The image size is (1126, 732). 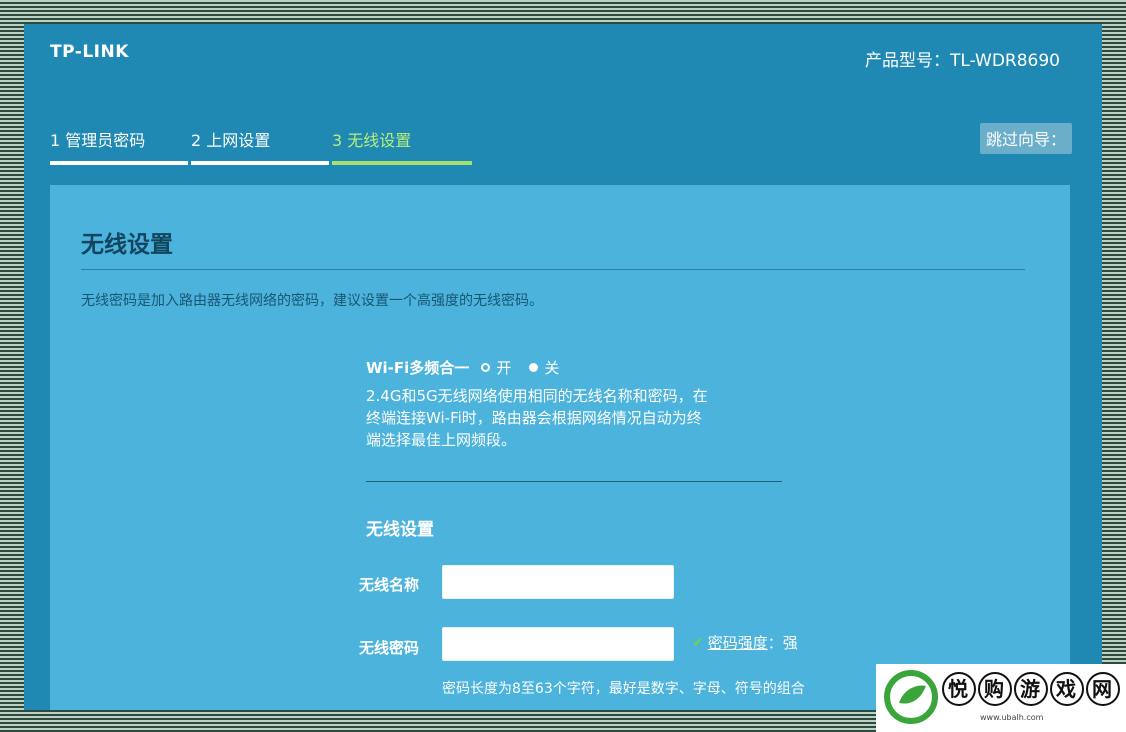 I want to click on watermark-char: 网, so click(x=1103, y=689).